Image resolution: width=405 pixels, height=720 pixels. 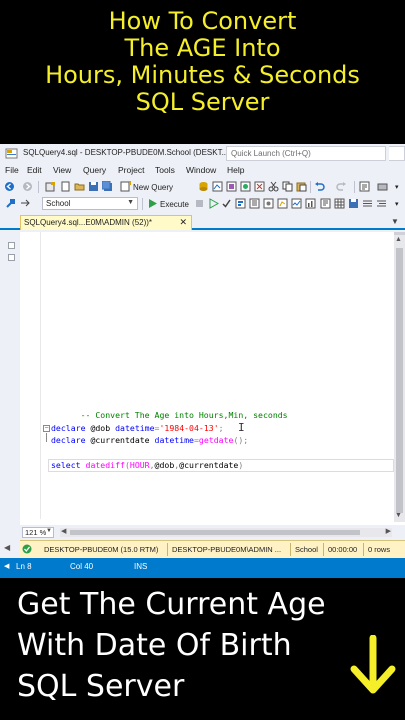 What do you see at coordinates (268, 203) in the screenshot?
I see `query-options-icon` at bounding box center [268, 203].